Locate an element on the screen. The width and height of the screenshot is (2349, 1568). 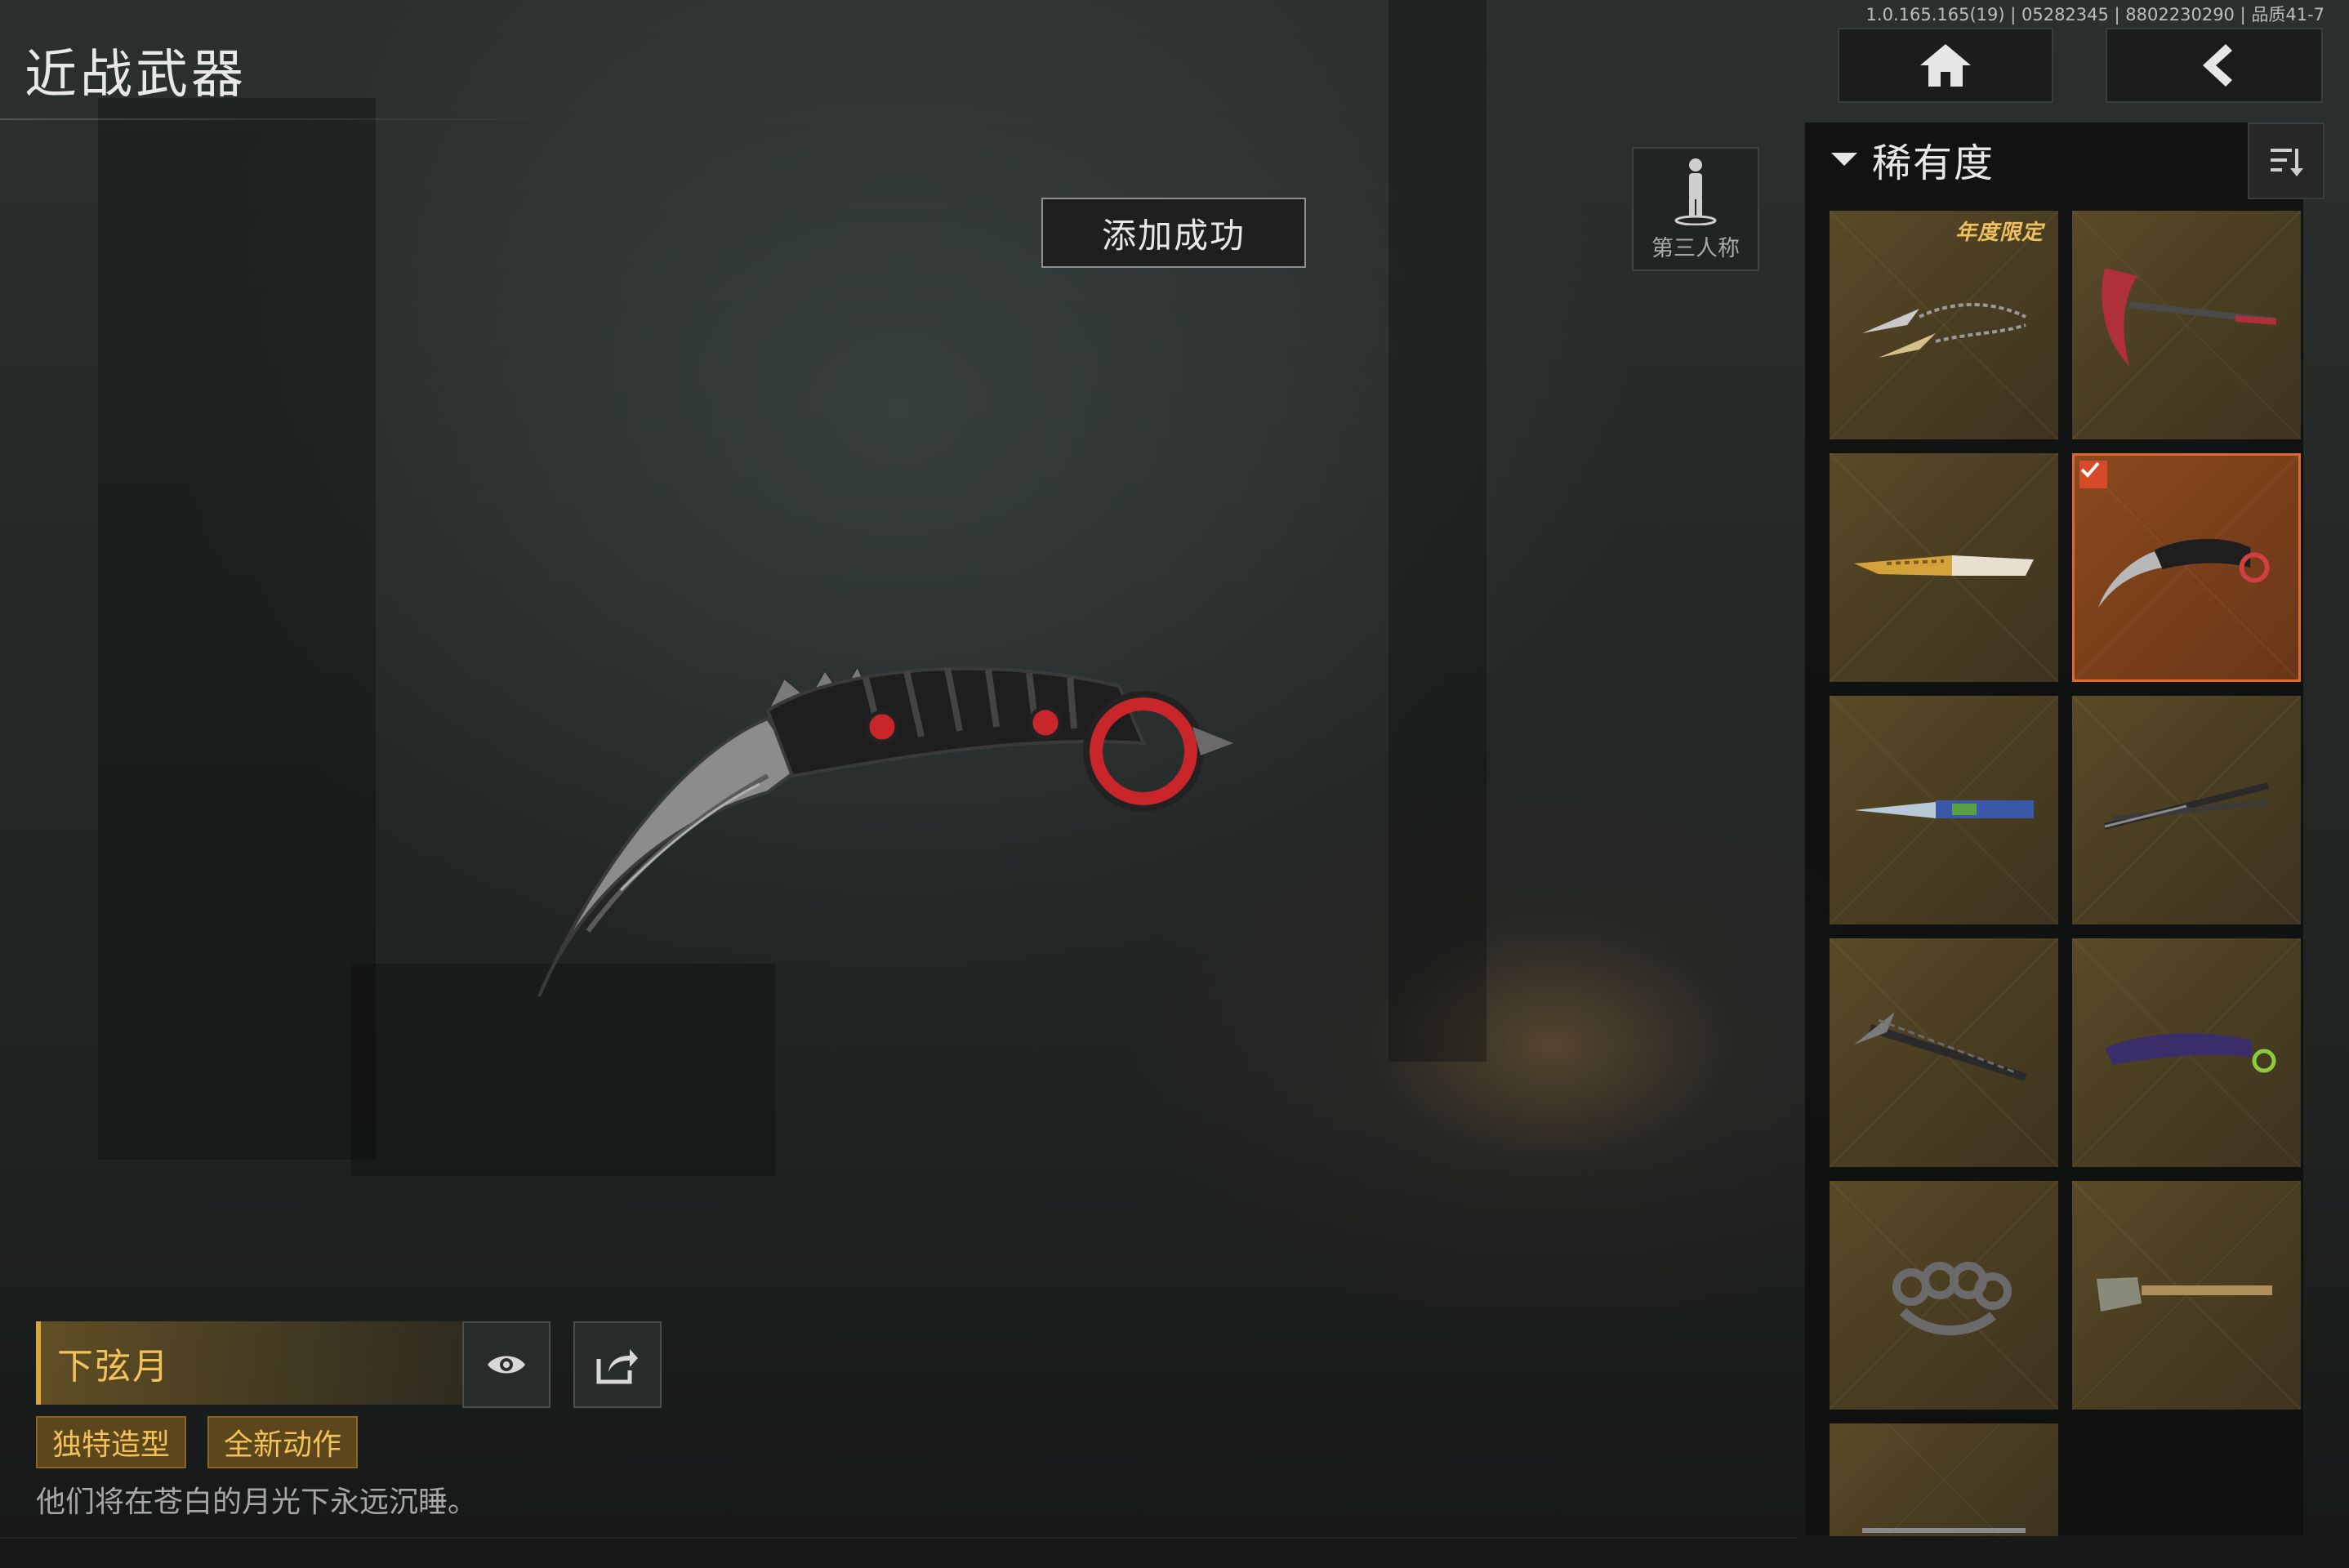
karambit-knife-model is located at coordinates (885, 829).